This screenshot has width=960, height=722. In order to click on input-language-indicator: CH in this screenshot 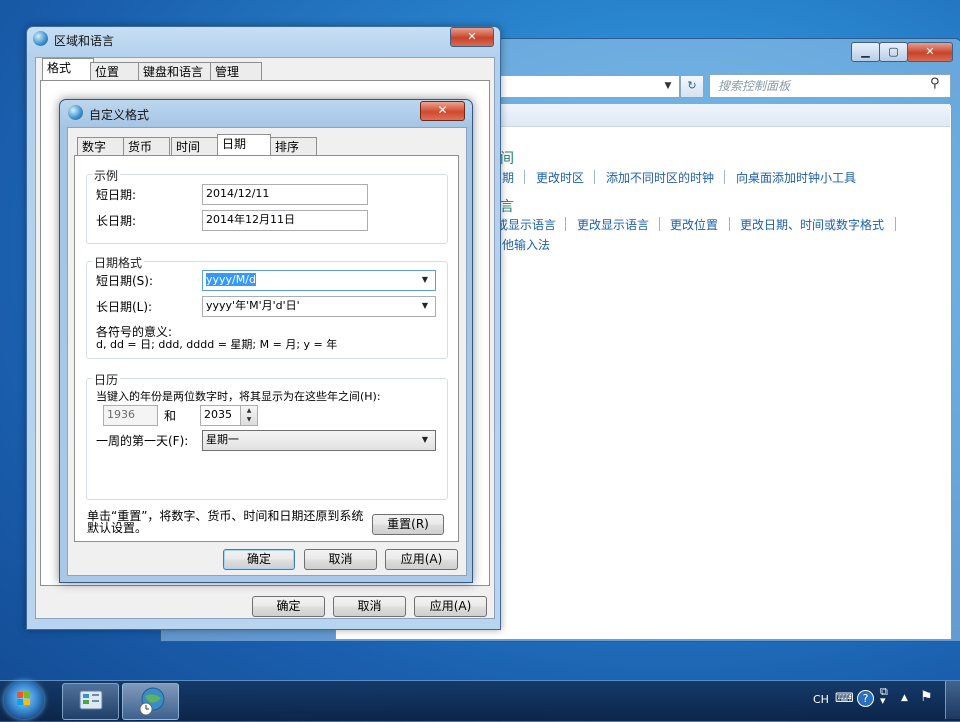, I will do `click(821, 699)`.